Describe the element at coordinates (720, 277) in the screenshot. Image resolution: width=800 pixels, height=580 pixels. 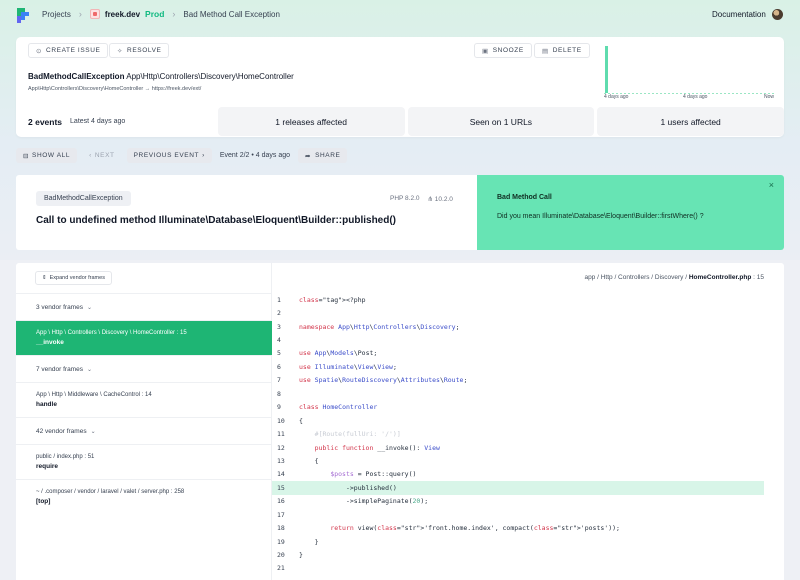
I see `code-path-file: HomeController.php` at that location.